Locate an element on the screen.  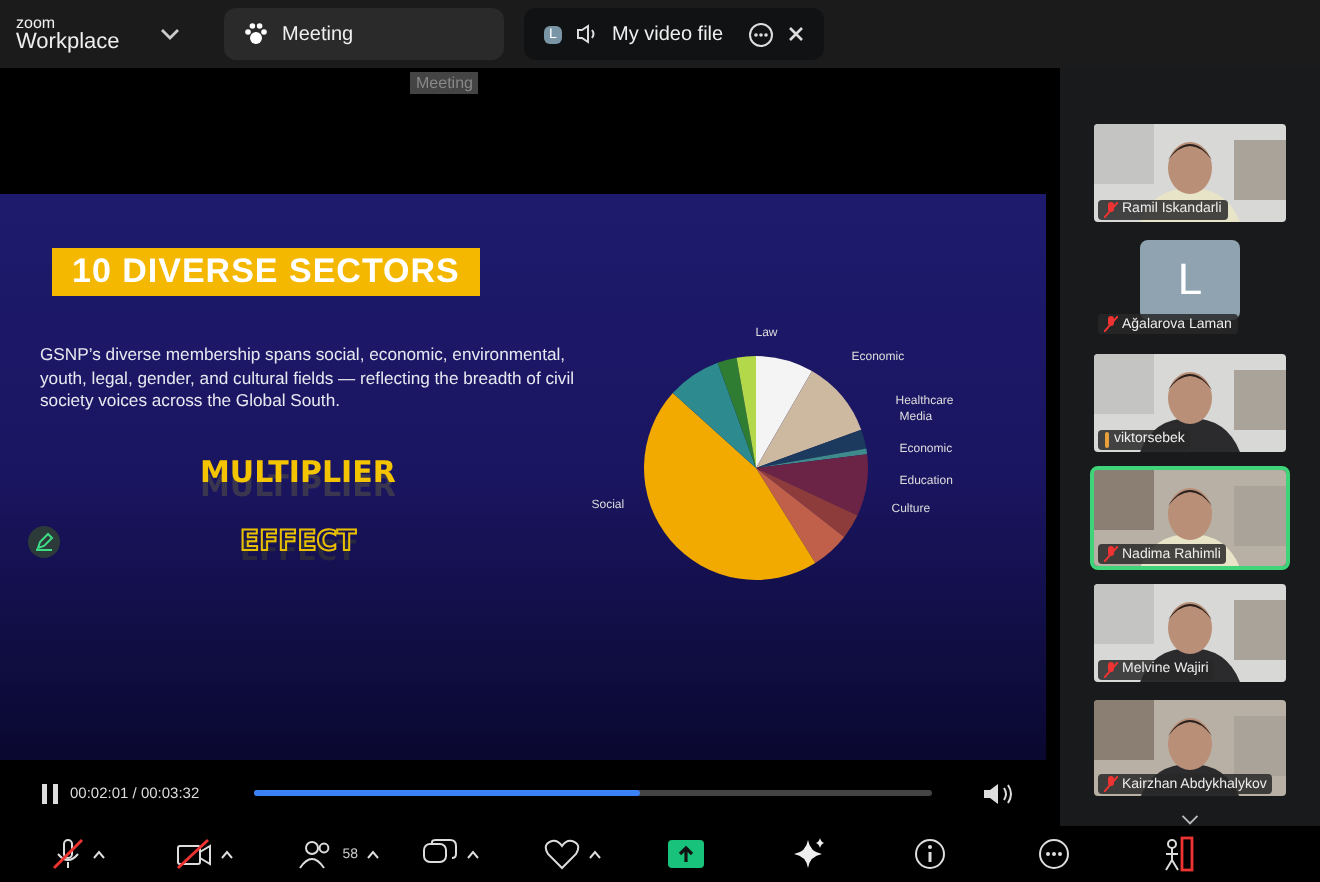
slide-title: 10 DIVERSE SECTORS is located at coordinates (266, 272).